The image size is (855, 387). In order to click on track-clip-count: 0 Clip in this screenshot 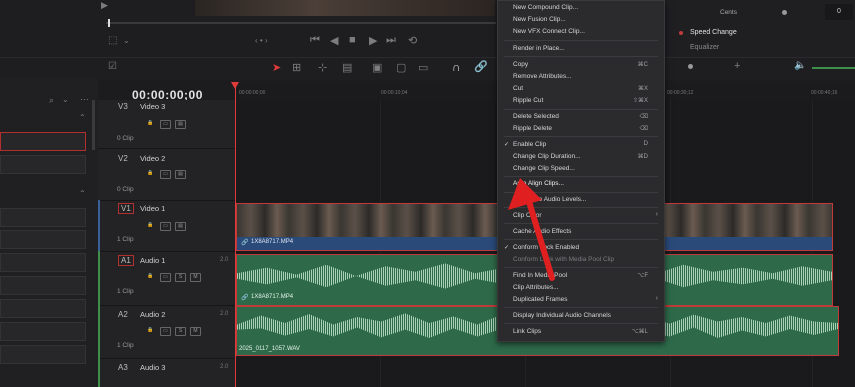, I will do `click(125, 189)`.